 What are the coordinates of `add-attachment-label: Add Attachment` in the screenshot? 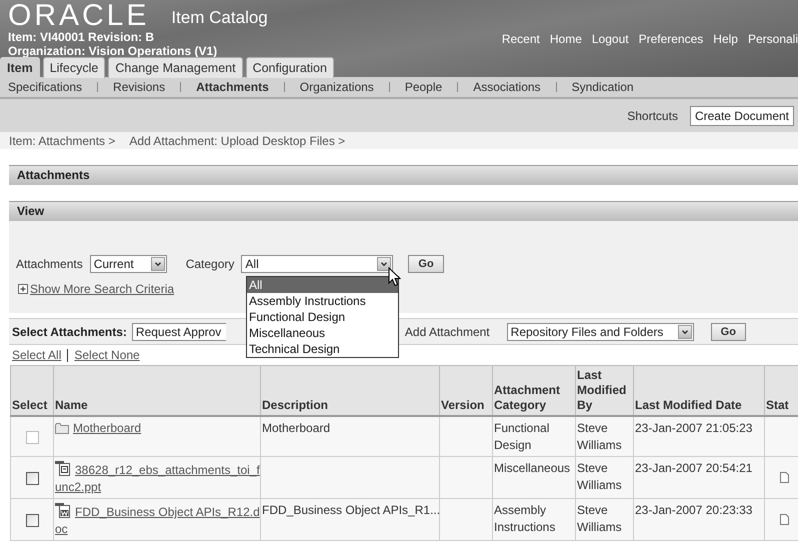 It's located at (447, 331).